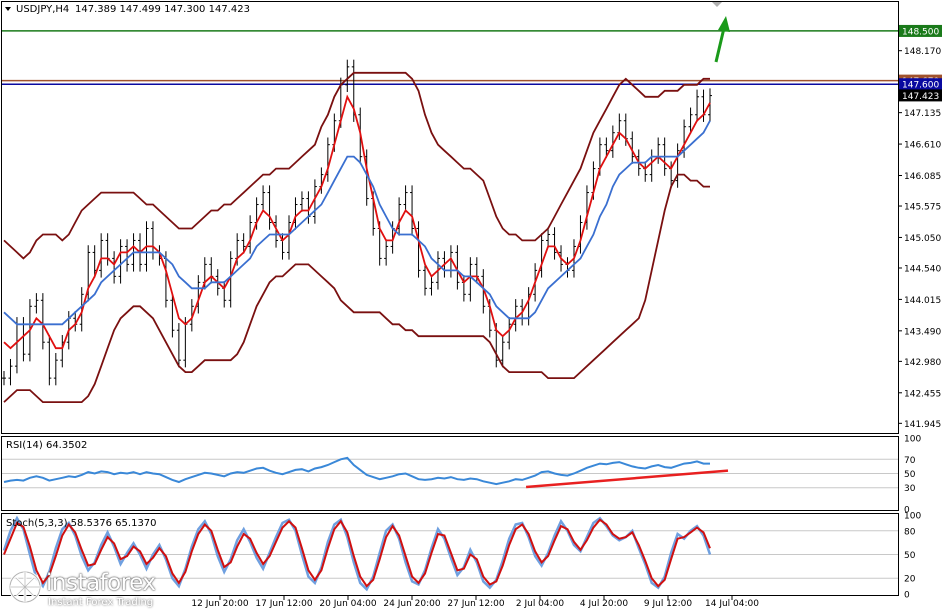 This screenshot has height=616, width=944. I want to click on stoch-y-tick-label: 80, so click(910, 532).